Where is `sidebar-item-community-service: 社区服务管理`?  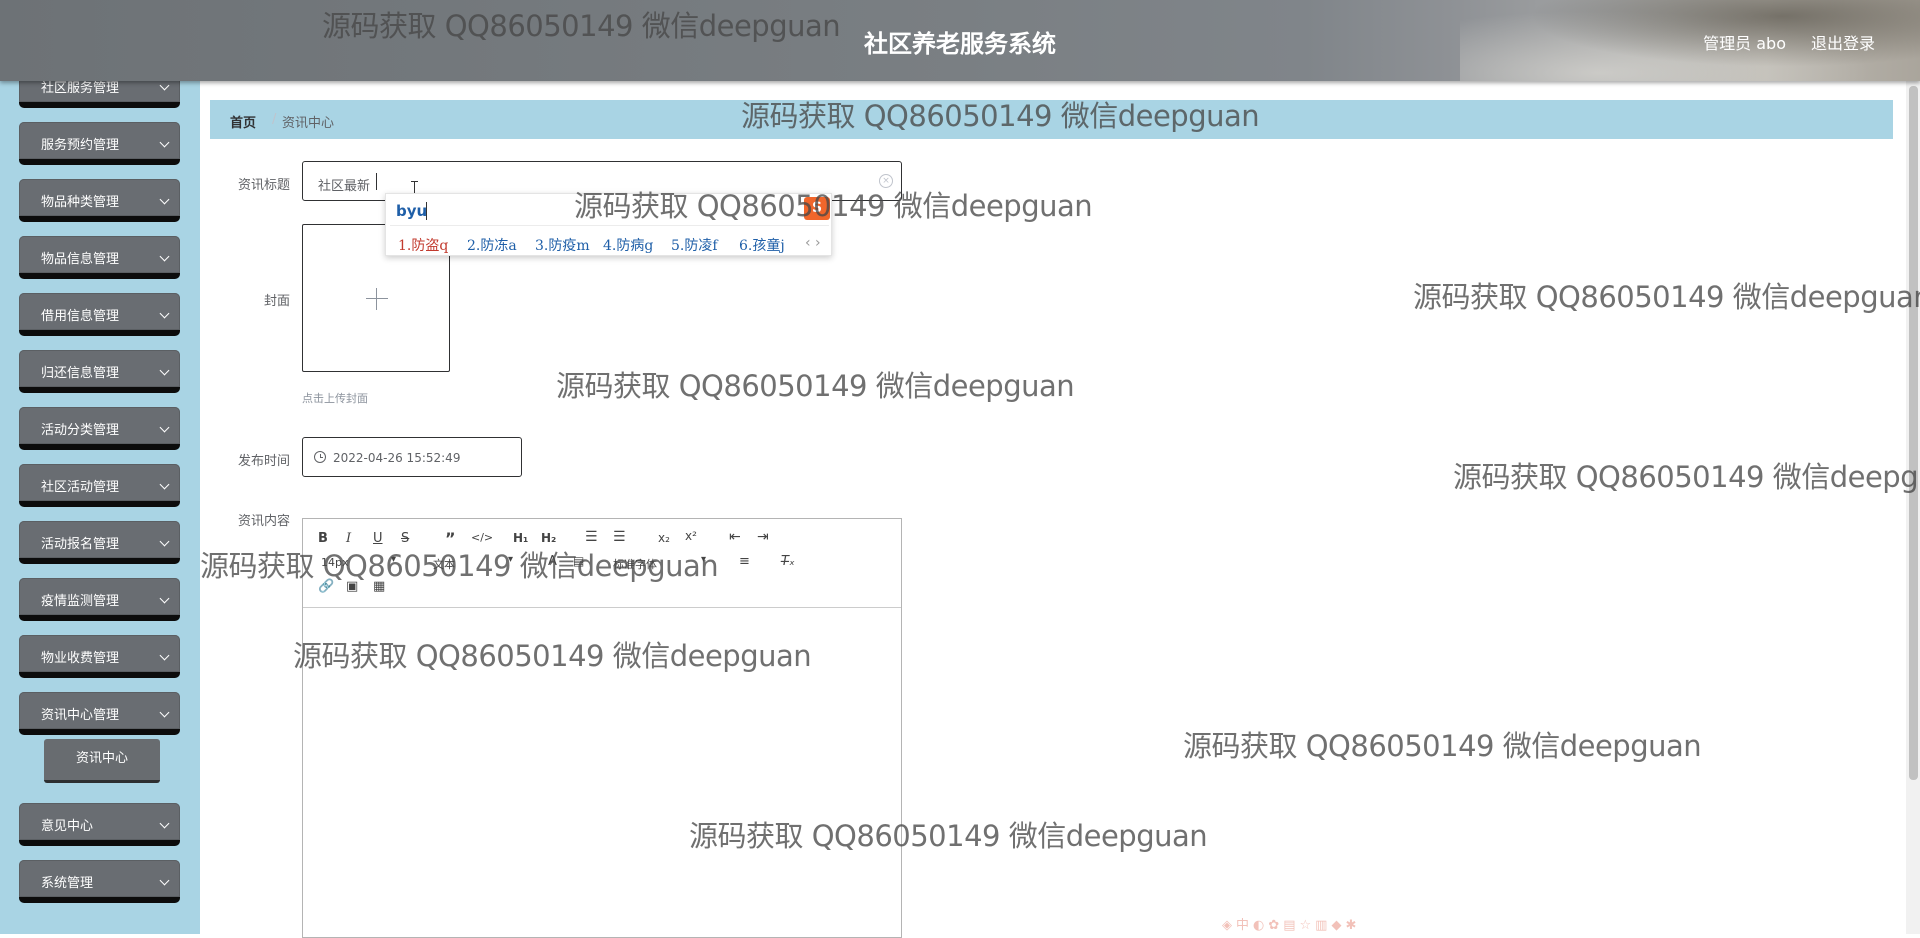
sidebar-item-community-service: 社区服务管理 is located at coordinates (99, 94).